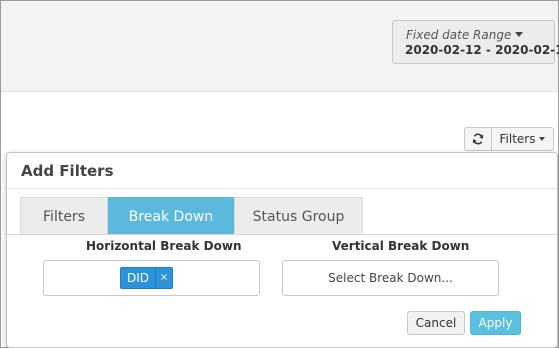  I want to click on tab-status-group: Status Group, so click(298, 216).